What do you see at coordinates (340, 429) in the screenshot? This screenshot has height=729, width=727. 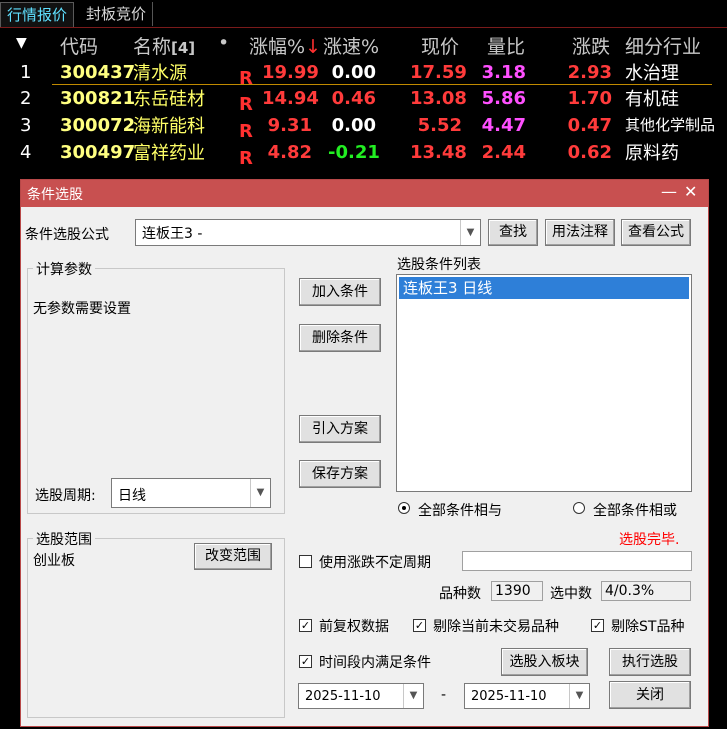 I see `import-plan-button: 引入方案` at bounding box center [340, 429].